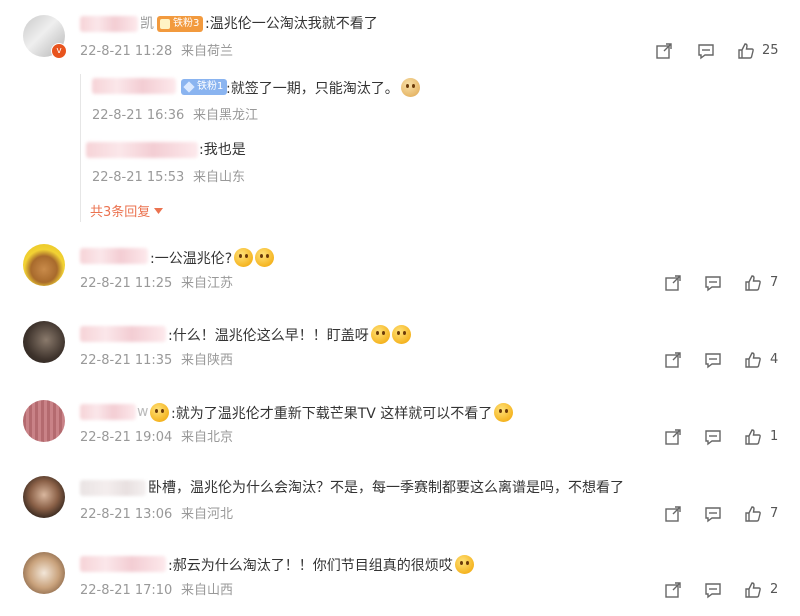 This screenshot has height=616, width=800. What do you see at coordinates (147, 24) in the screenshot?
I see `username-suffix: 凯` at bounding box center [147, 24].